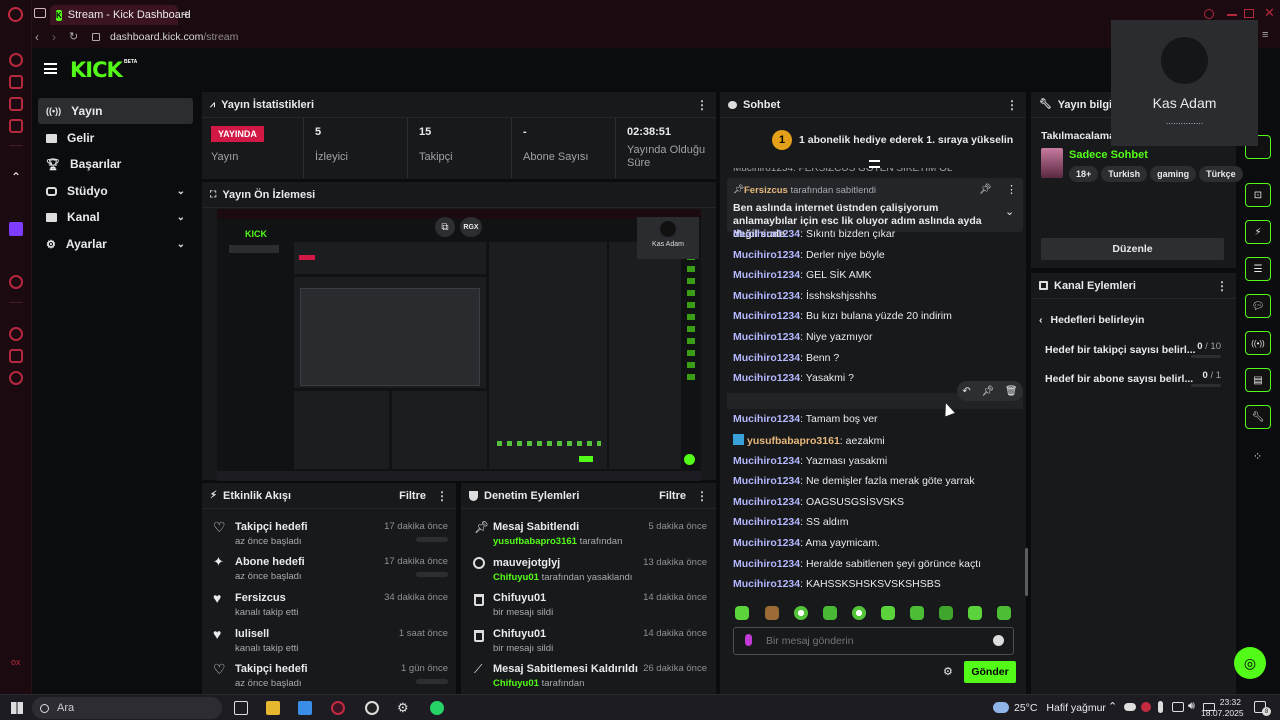 The width and height of the screenshot is (1280, 720). Describe the element at coordinates (917, 613) in the screenshot. I see `emote-blob` at that location.